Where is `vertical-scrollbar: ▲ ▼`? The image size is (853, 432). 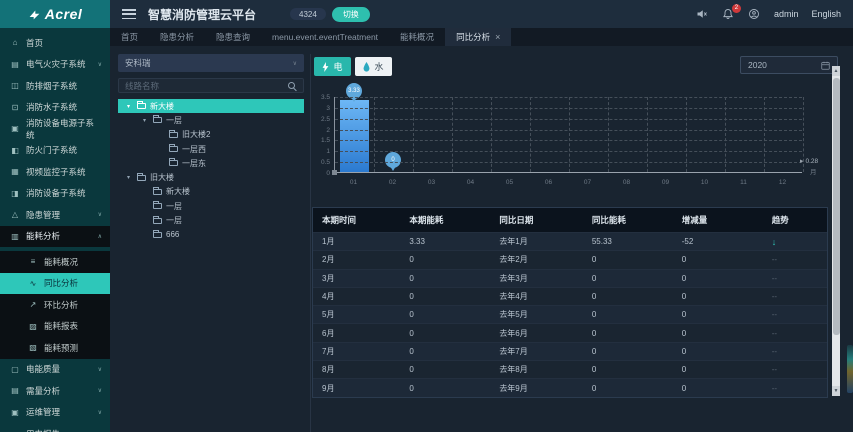 vertical-scrollbar: ▲ ▼ is located at coordinates (836, 231).